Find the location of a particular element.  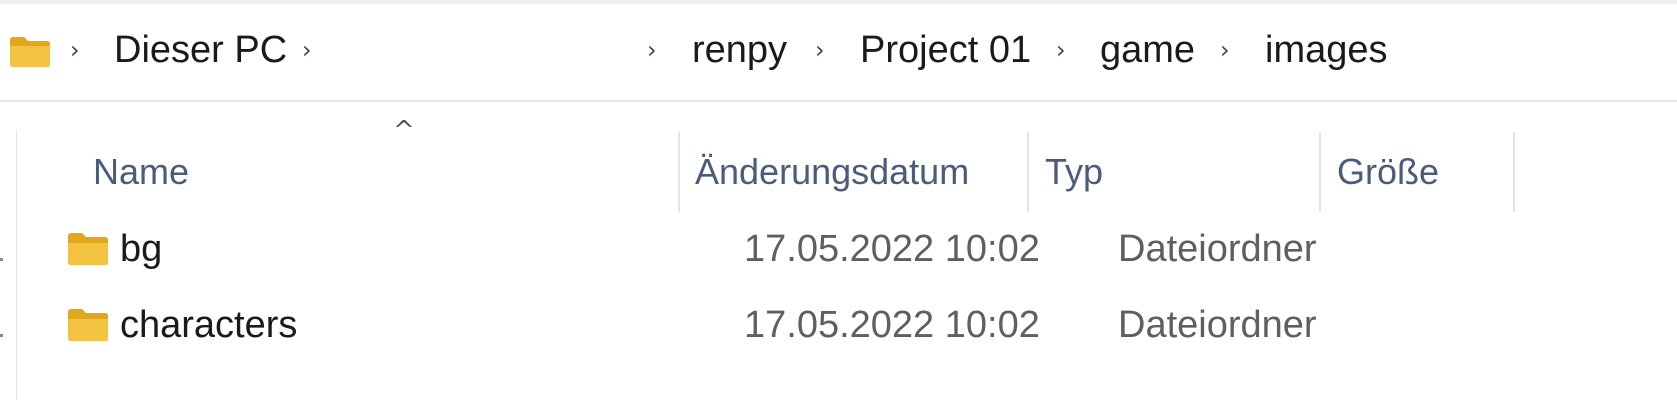

file-name: bg is located at coordinates (141, 249).